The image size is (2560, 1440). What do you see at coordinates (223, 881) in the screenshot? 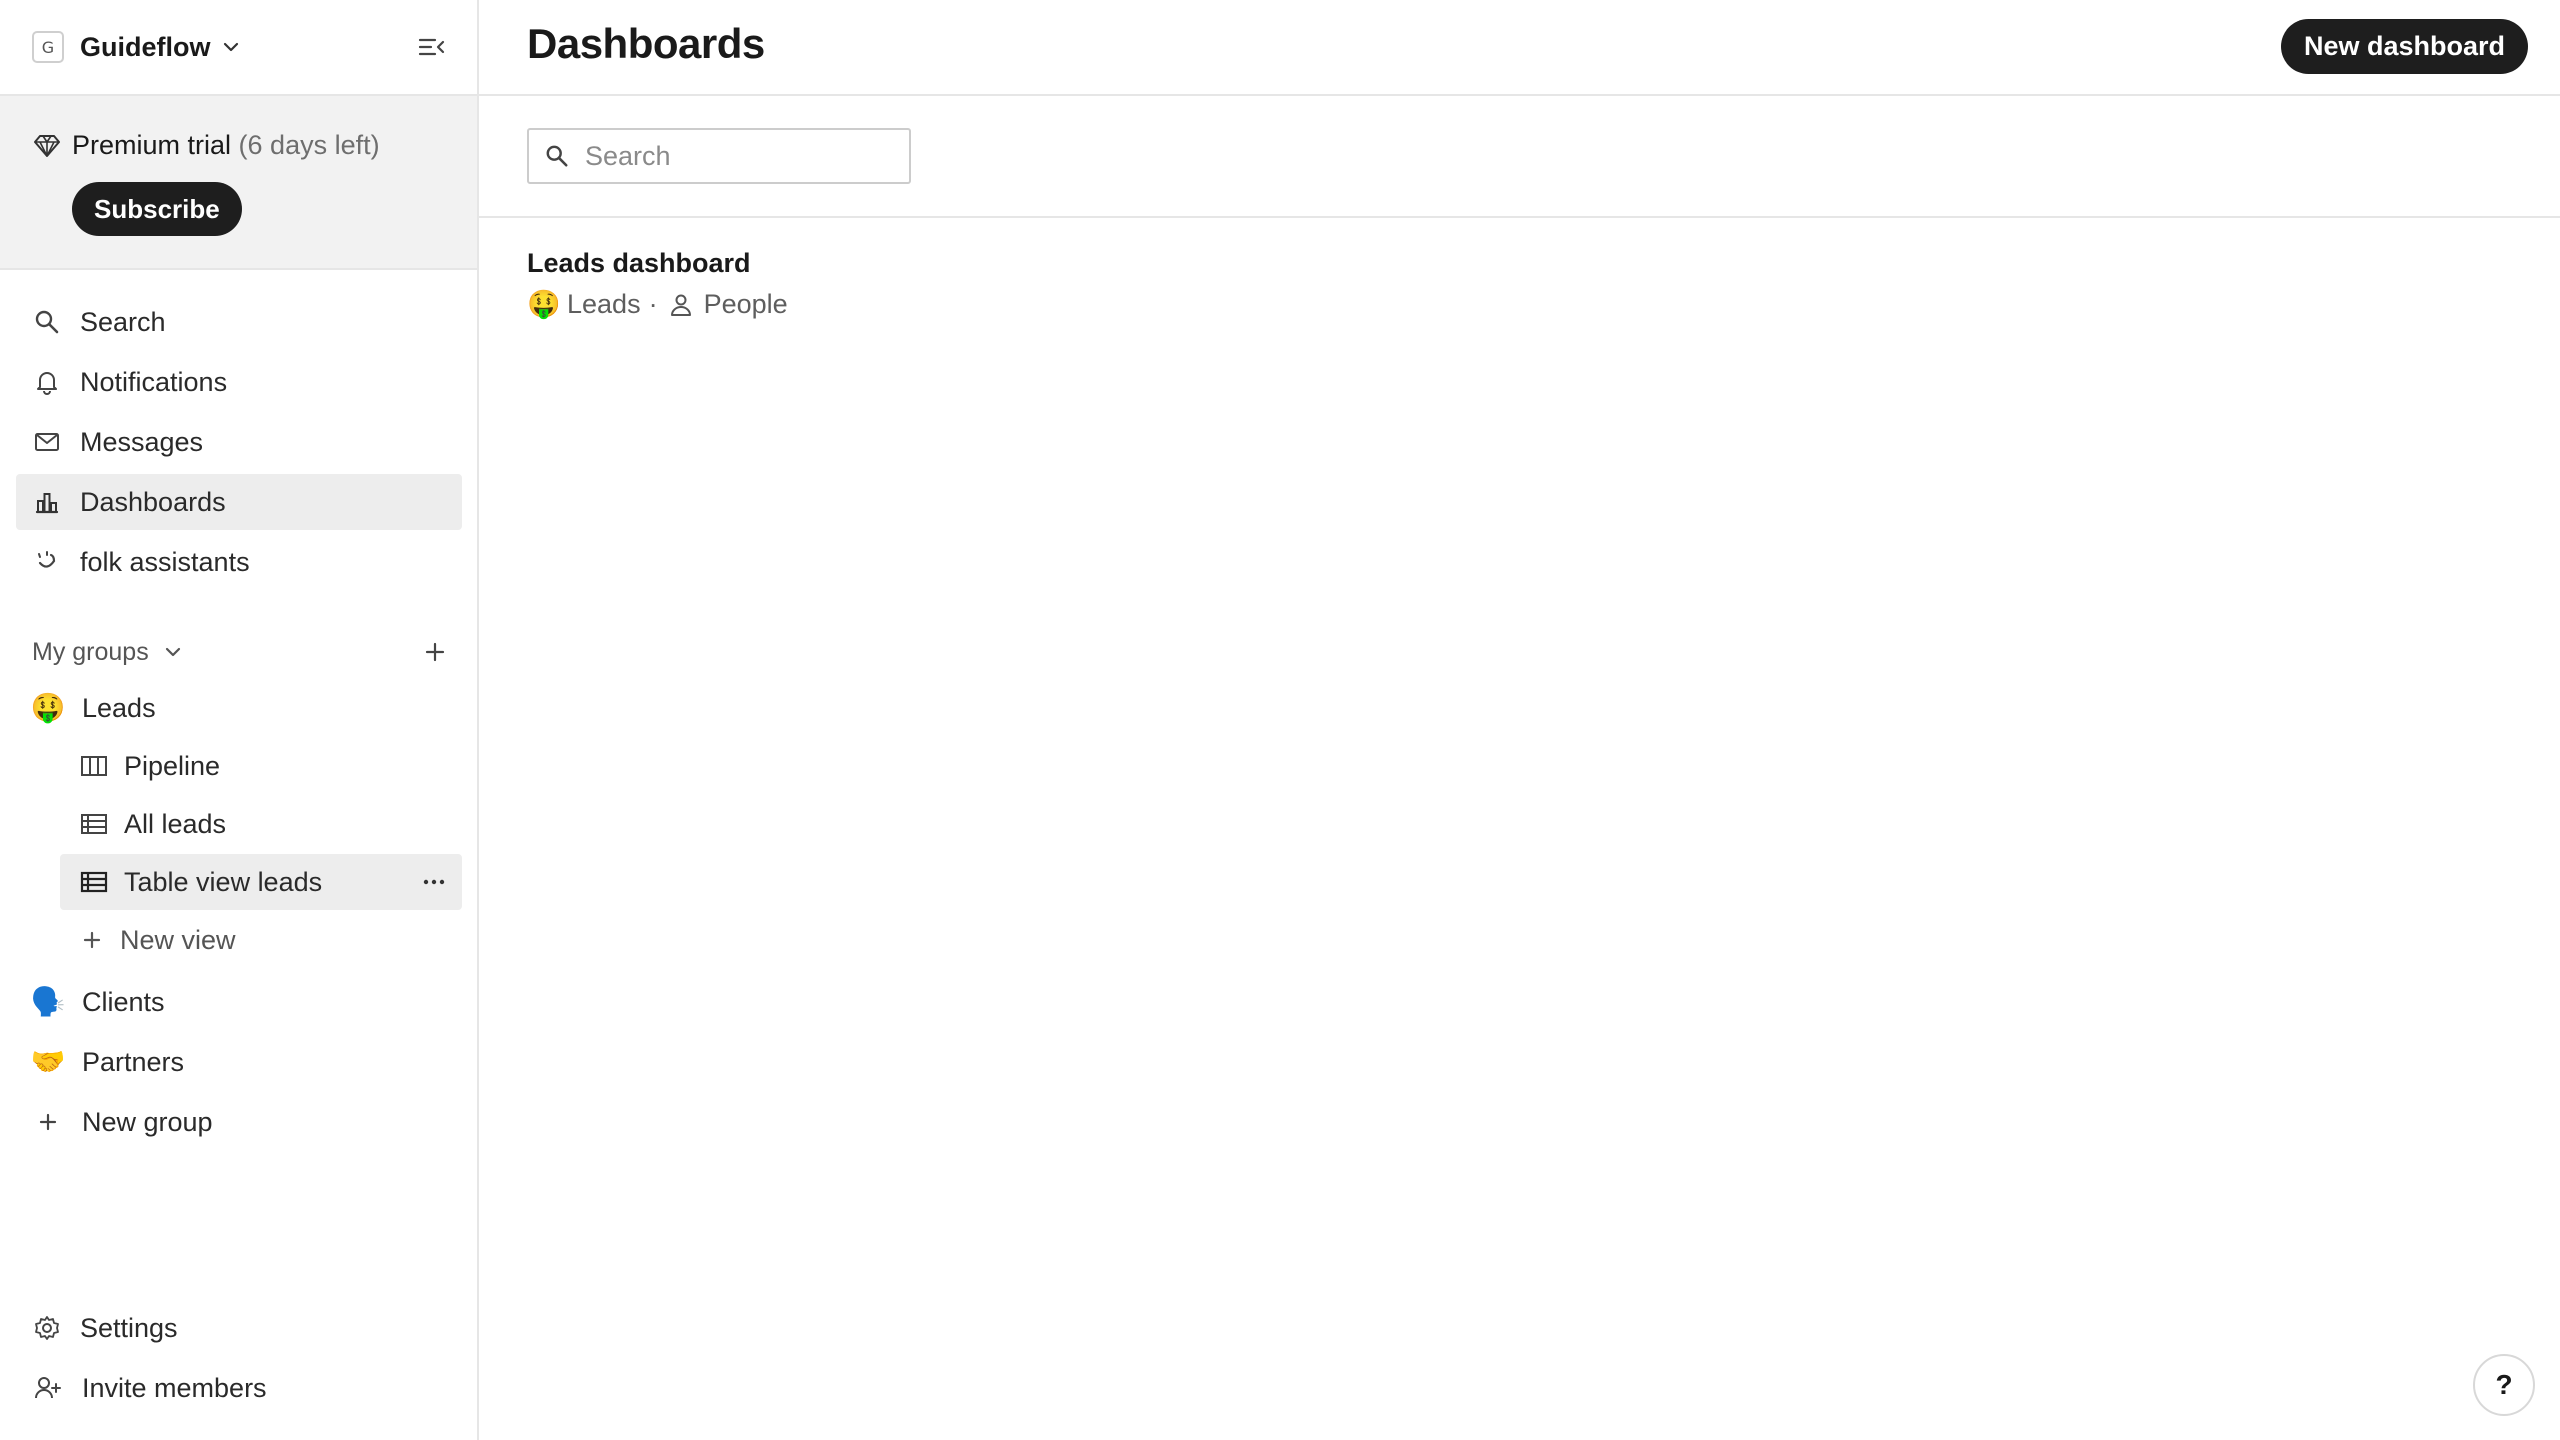
I see `view-table-view-leads-label: Table view leads` at bounding box center [223, 881].